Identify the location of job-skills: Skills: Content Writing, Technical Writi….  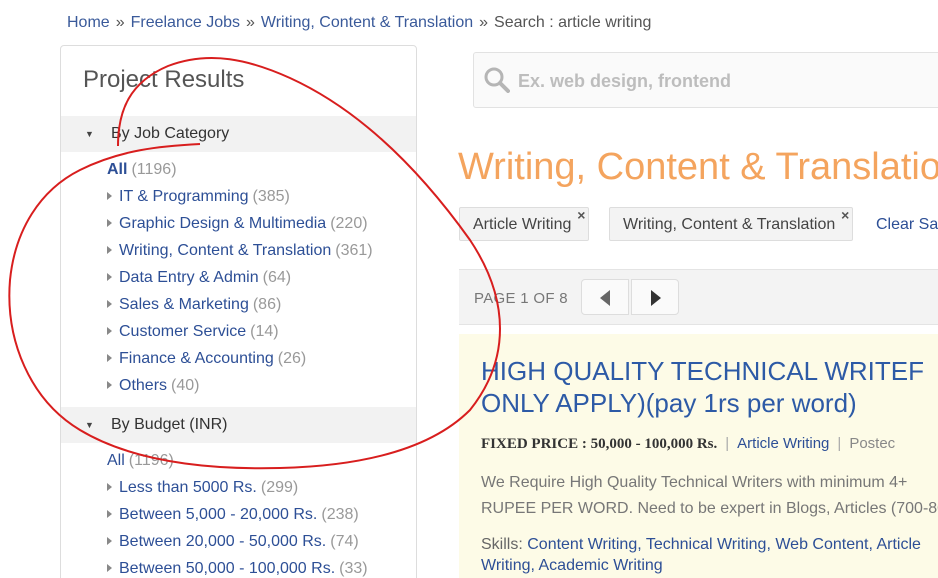
(701, 555).